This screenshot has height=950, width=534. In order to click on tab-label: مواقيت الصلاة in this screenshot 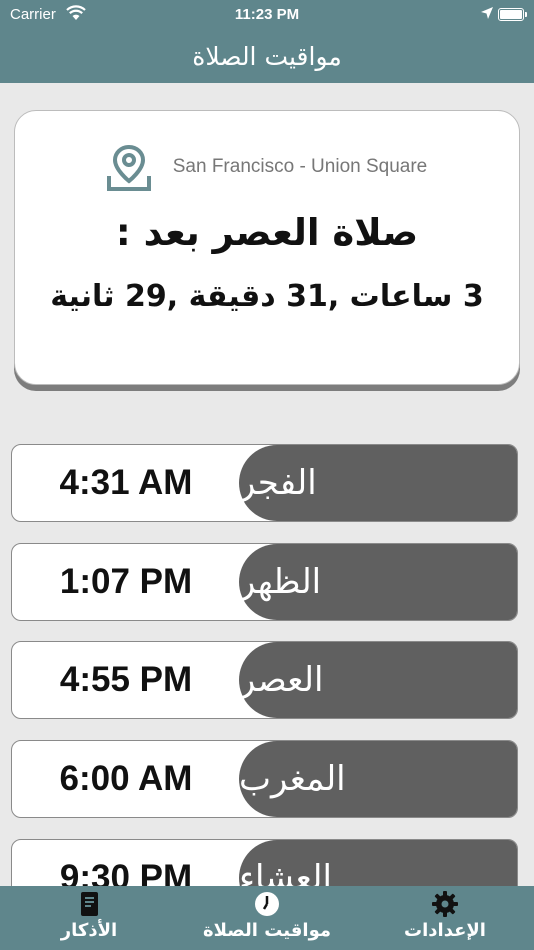, I will do `click(266, 930)`.